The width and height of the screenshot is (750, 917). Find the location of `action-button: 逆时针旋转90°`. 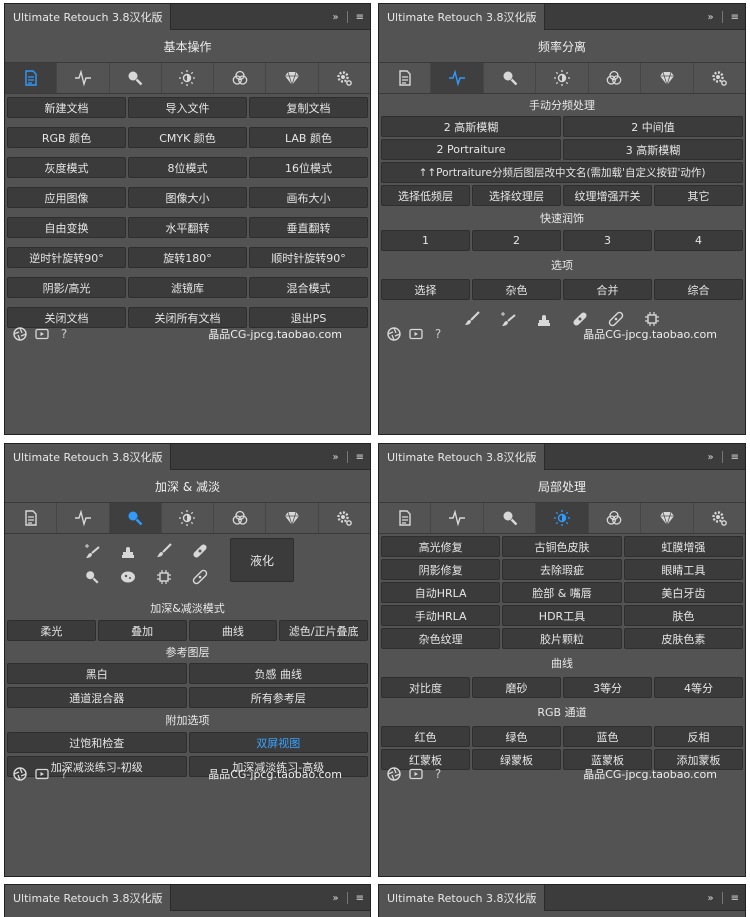

action-button: 逆时针旋转90° is located at coordinates (66, 257).